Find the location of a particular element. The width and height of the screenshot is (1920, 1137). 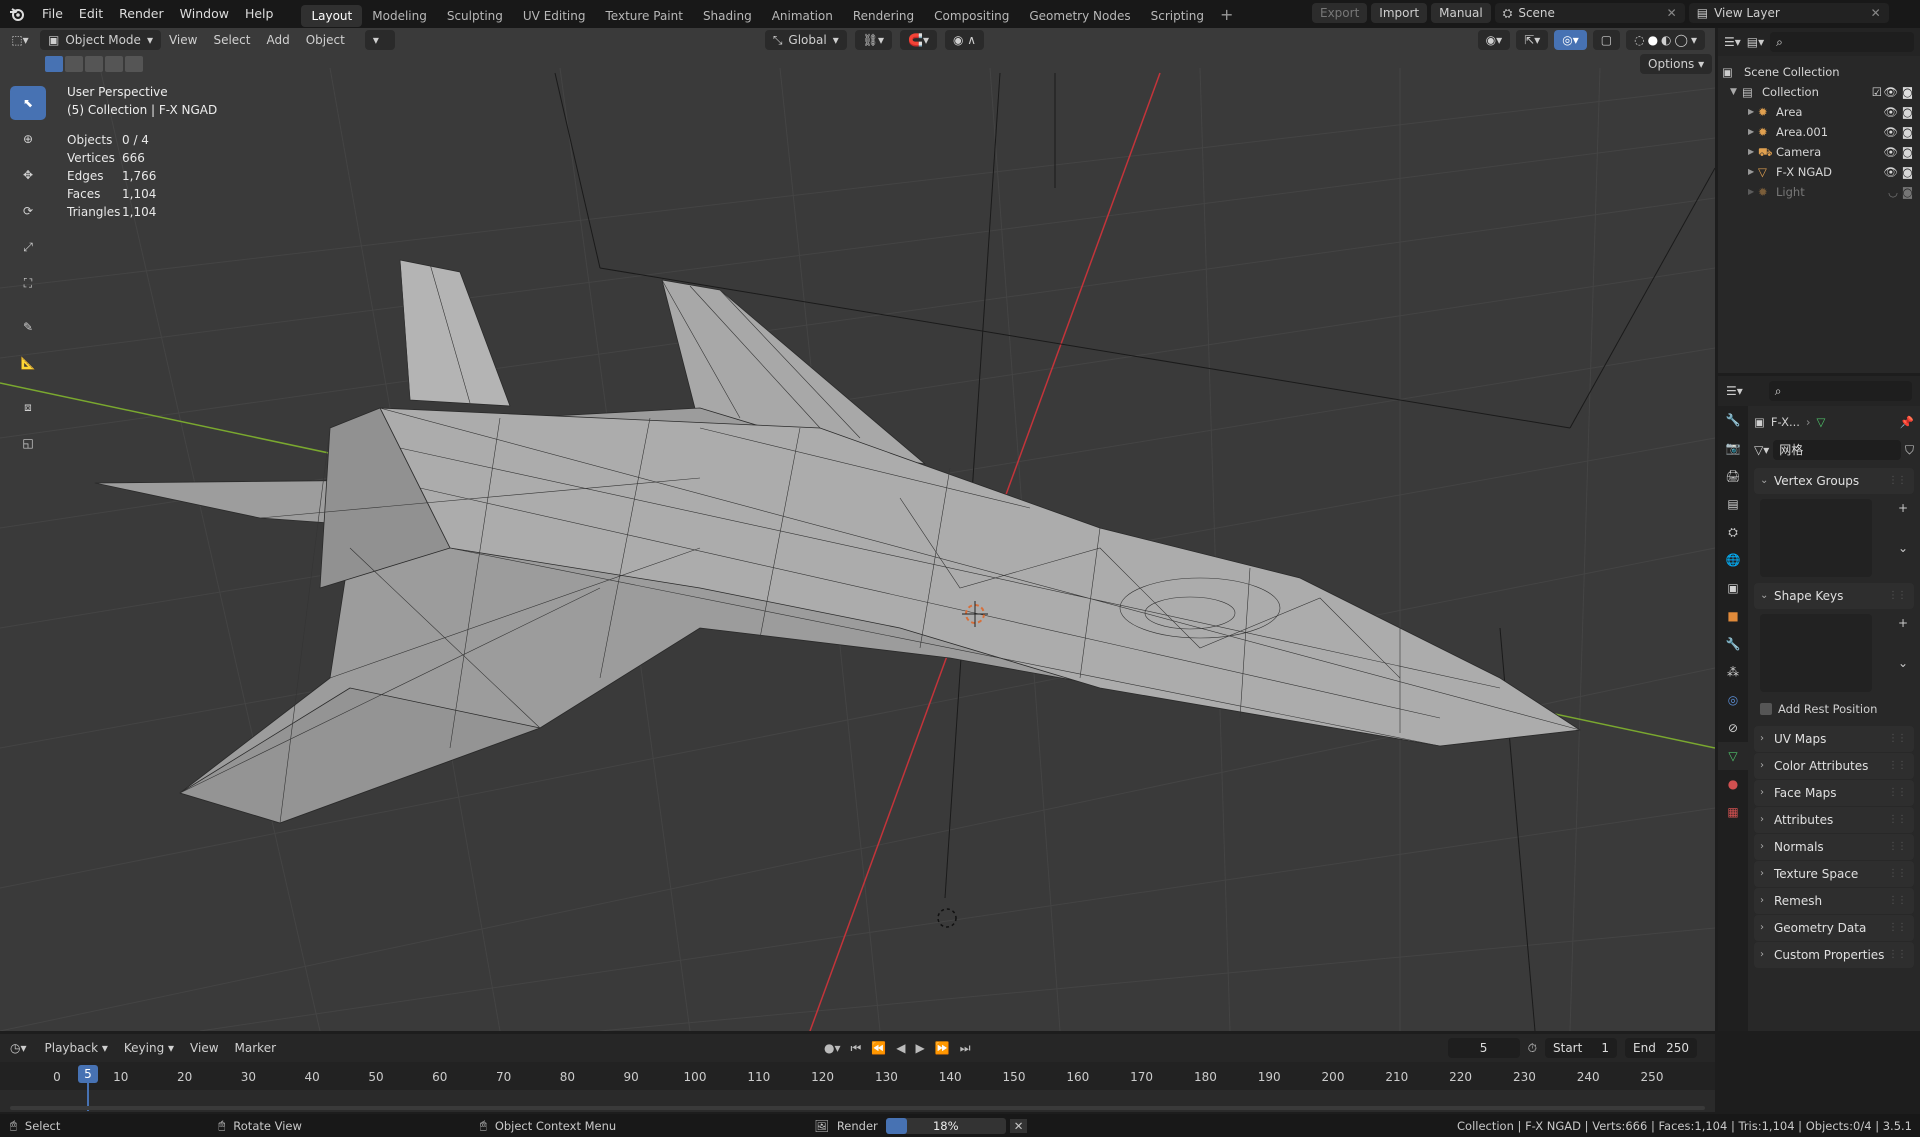

display-mode-icon: ▤▾ is located at coordinates (1755, 42).